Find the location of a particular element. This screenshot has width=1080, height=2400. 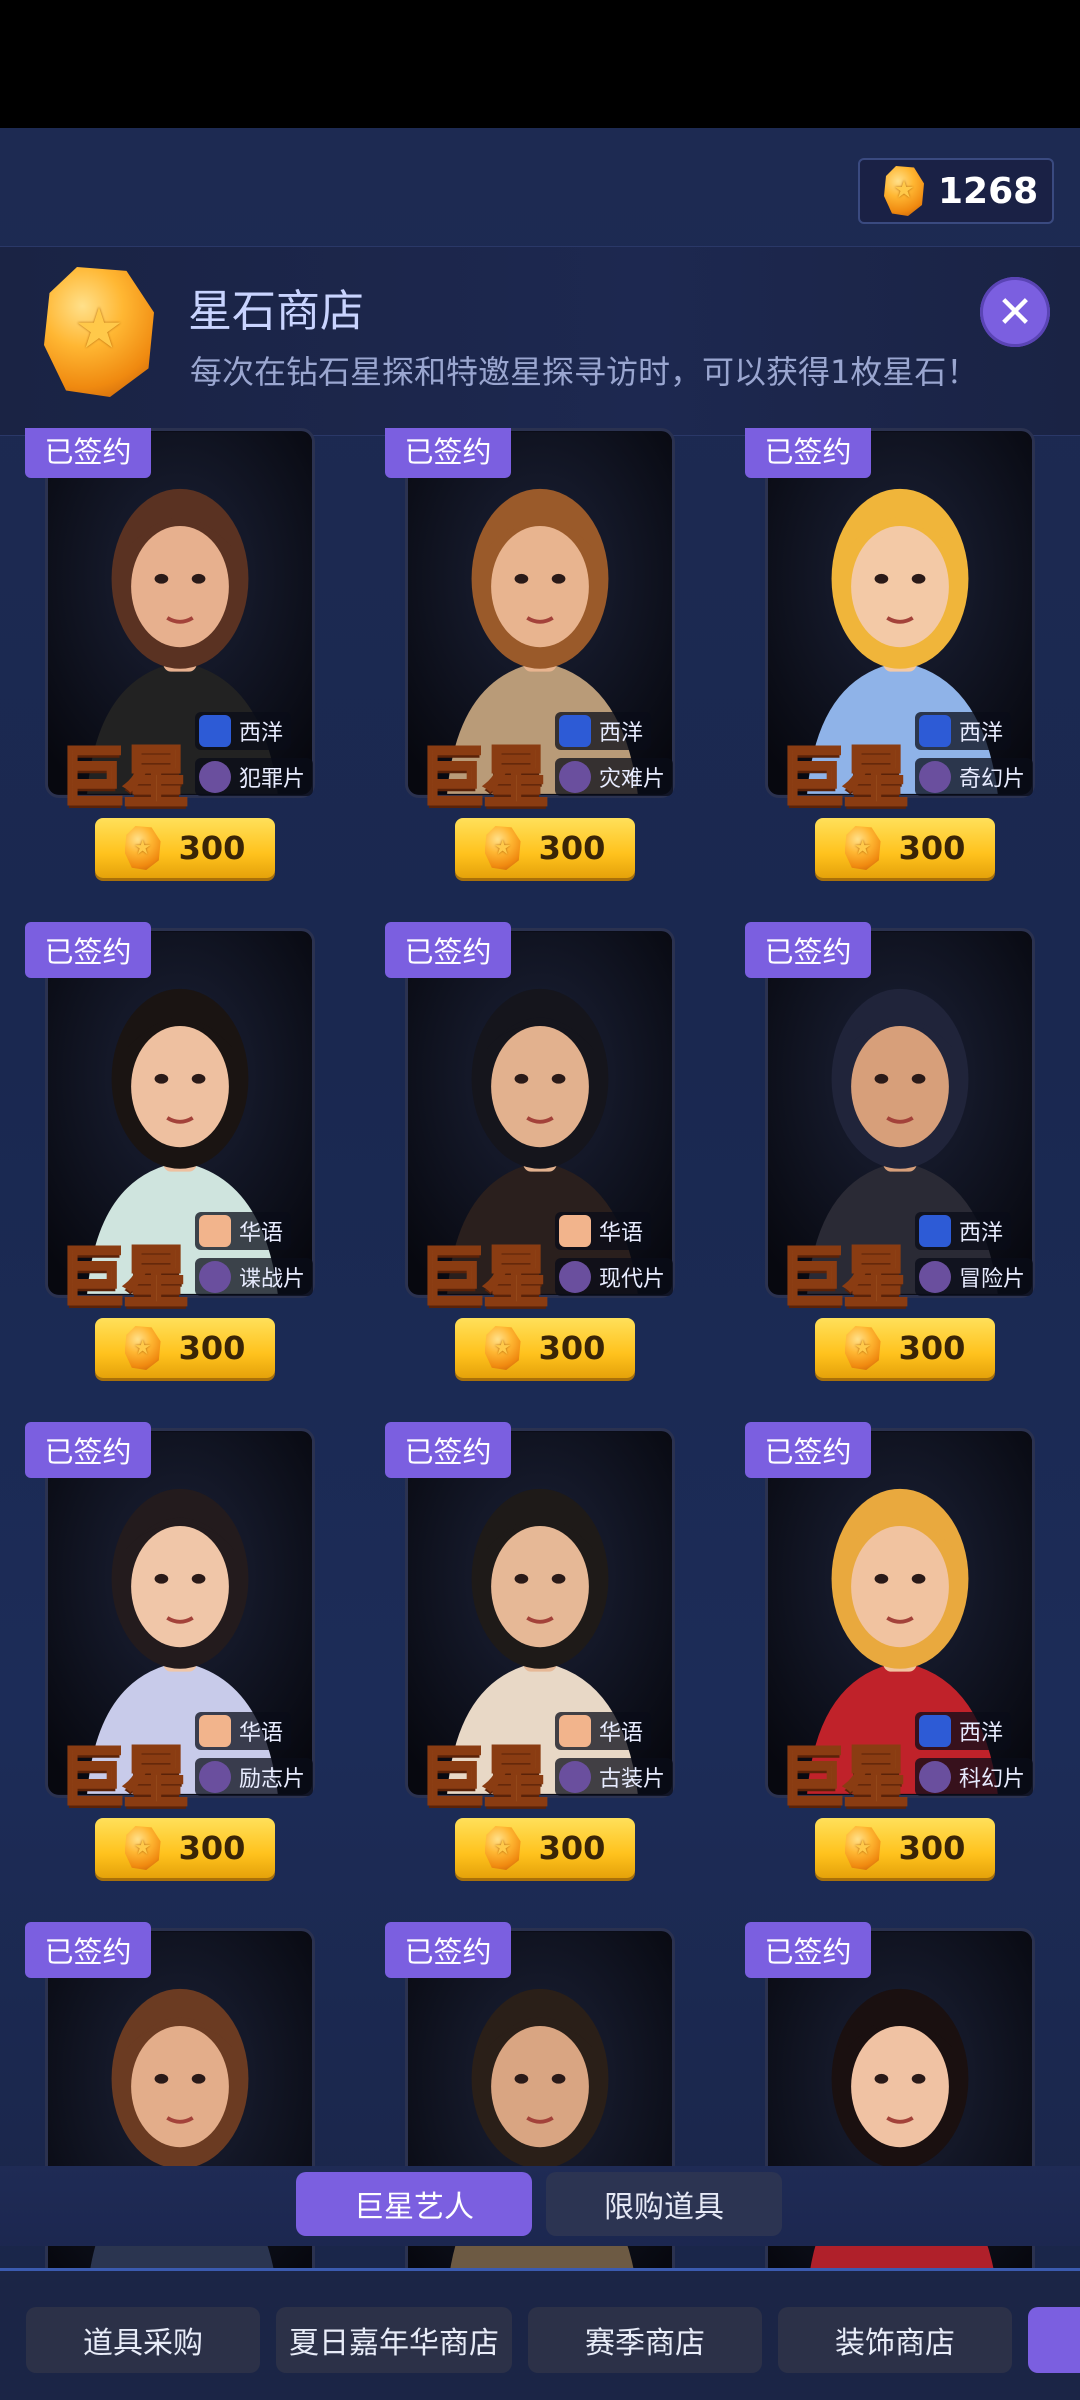

star-card-item: 已签约巨星 西洋冒险片 300 is located at coordinates (890, 1160).